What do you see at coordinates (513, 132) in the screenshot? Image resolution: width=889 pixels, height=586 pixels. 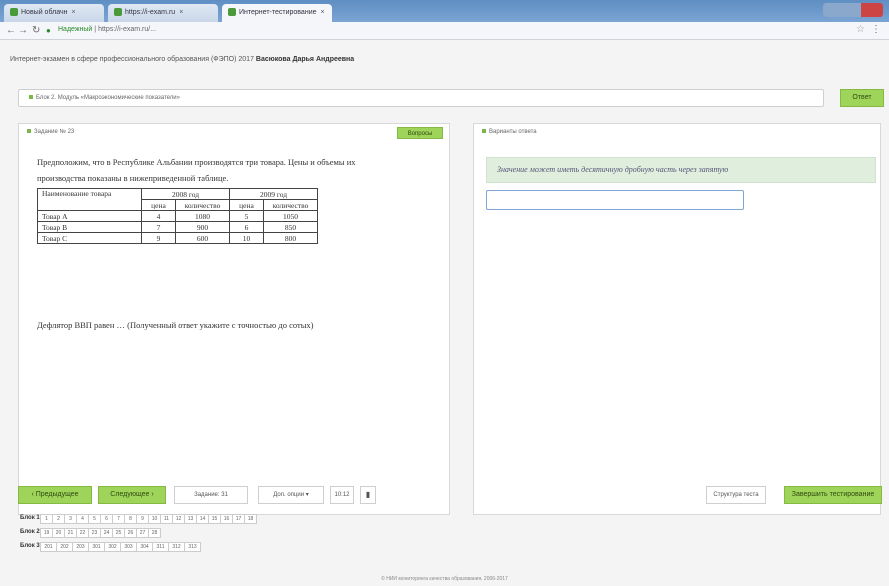 I see `answer-title: Варианты ответа` at bounding box center [513, 132].